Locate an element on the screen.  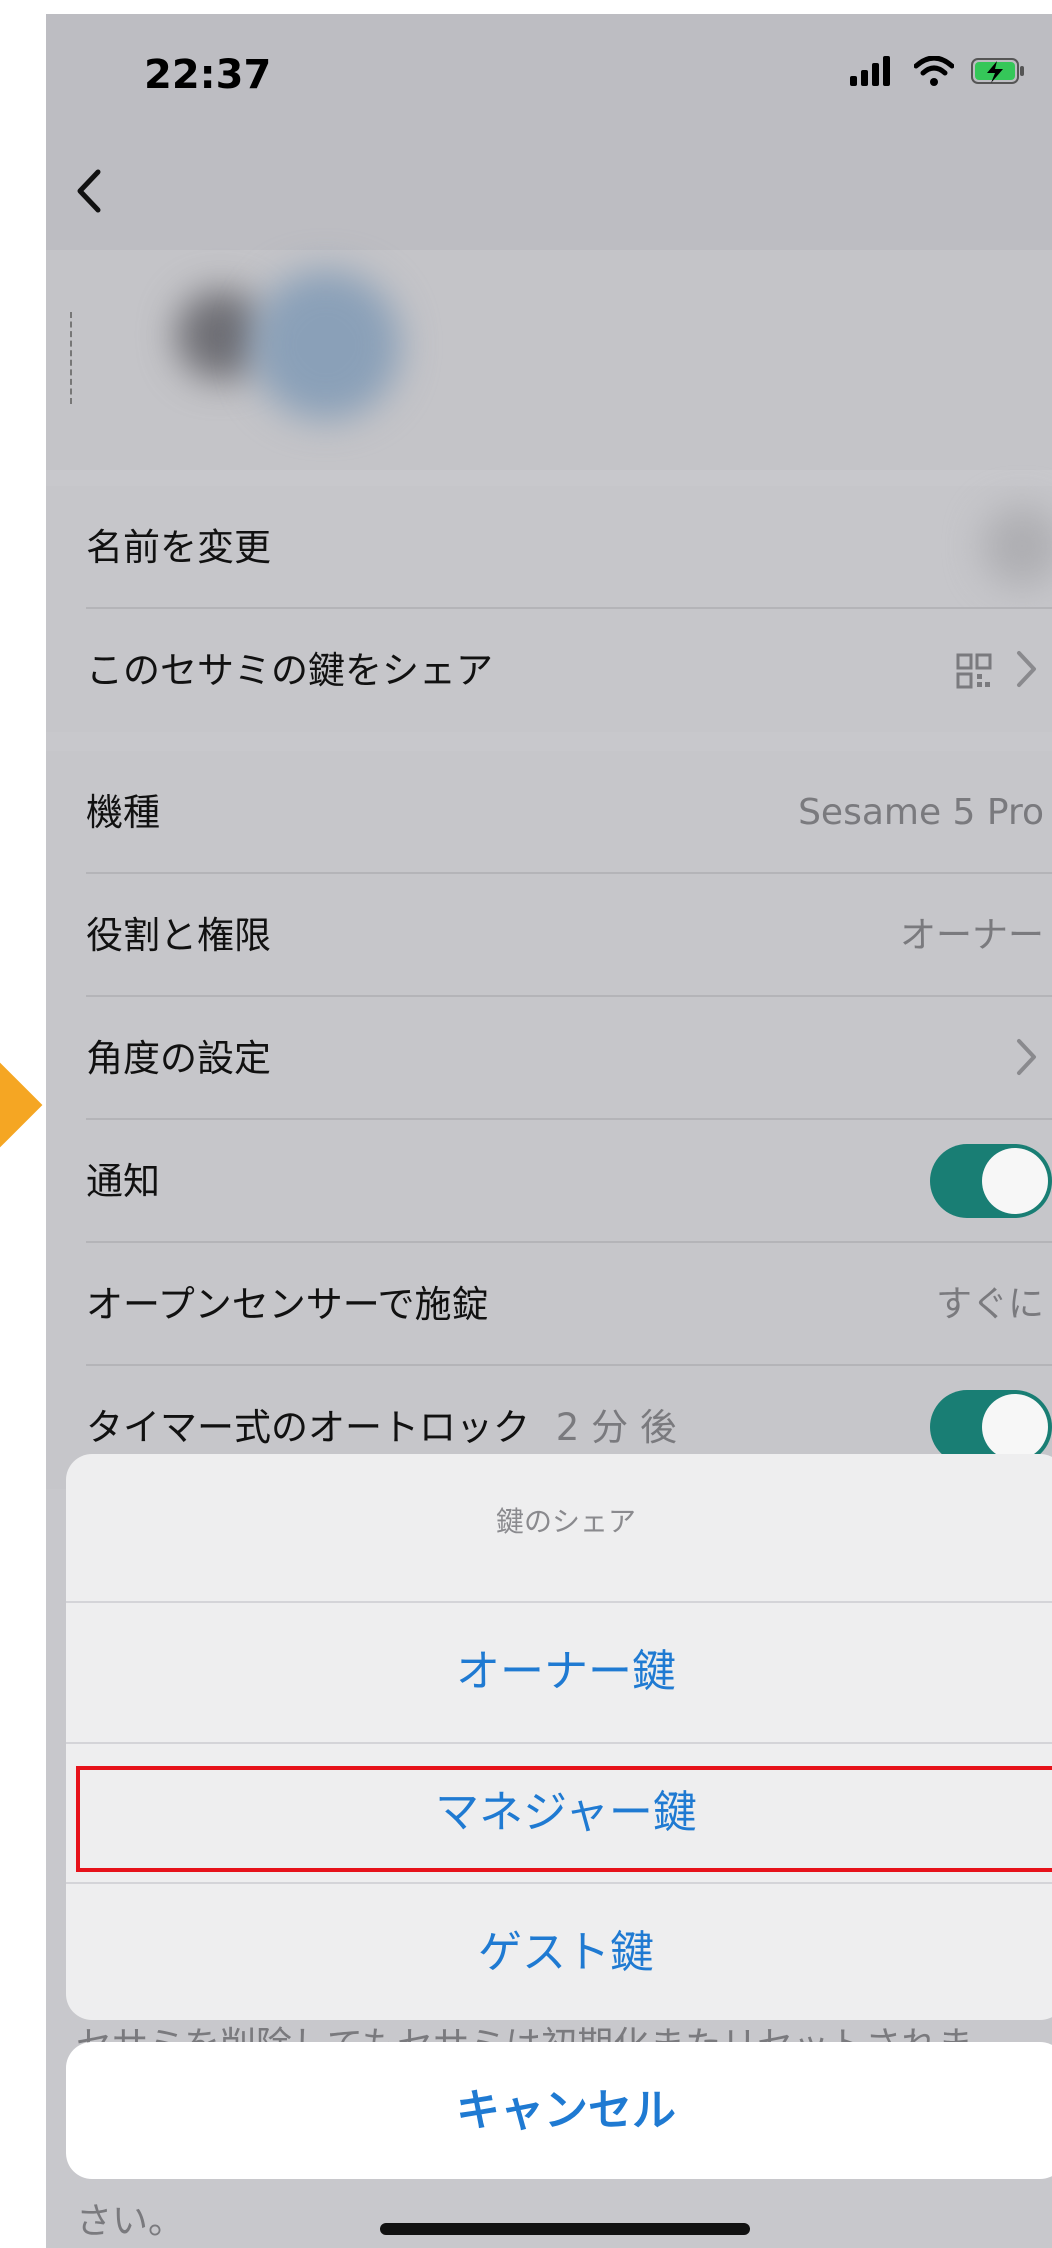
guest-key-button: ゲスト鍵 is located at coordinates (559, 1952).